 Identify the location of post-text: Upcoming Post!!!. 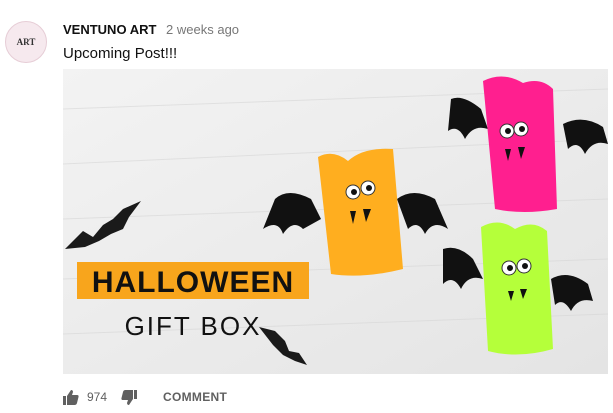
(120, 53).